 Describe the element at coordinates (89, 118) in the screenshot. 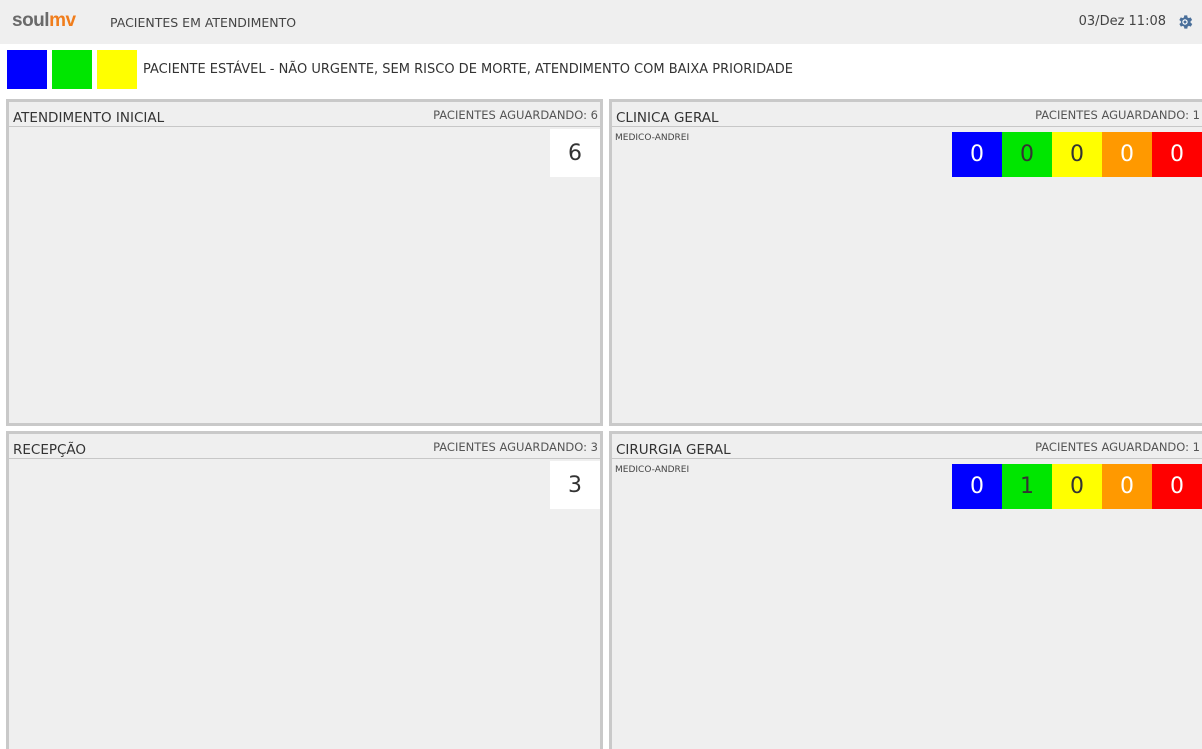

I see `panel-title: ATENDIMENTO INICIAL` at that location.